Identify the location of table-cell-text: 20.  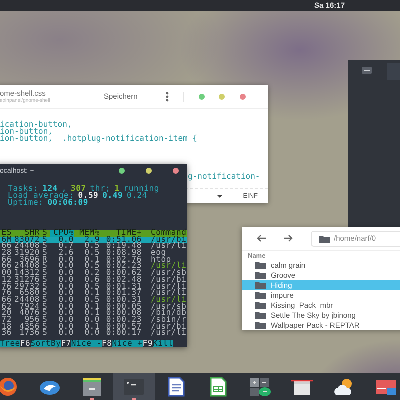
(6, 313).